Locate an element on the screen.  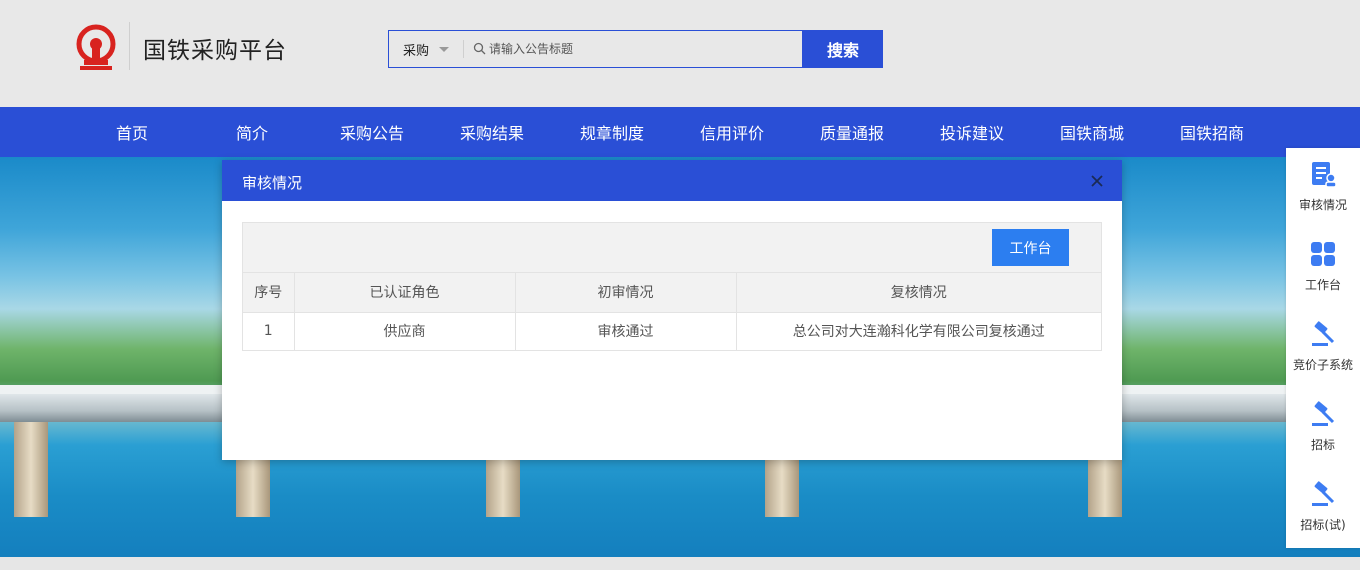
sidebar-item-label: 招标(试) is located at coordinates (1323, 525).